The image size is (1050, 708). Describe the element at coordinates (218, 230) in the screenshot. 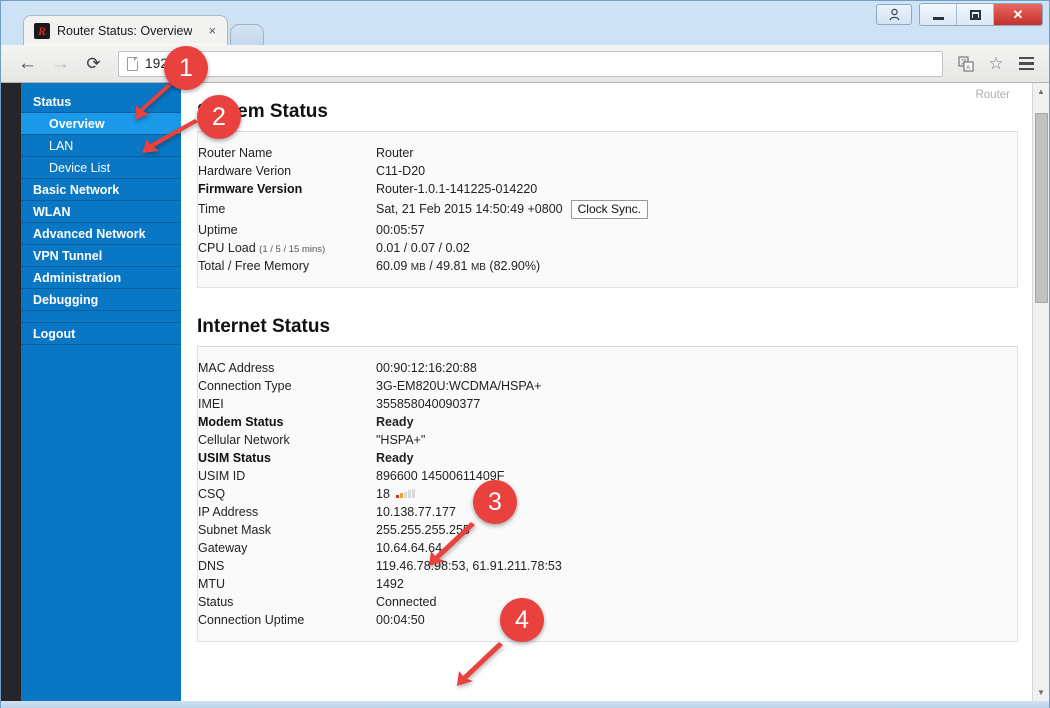

I see `row-label-text: Uptime` at that location.